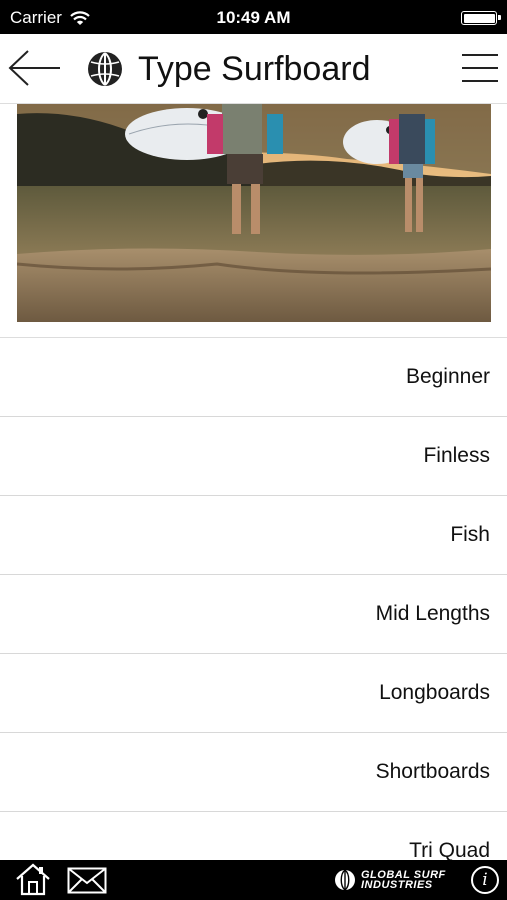  Describe the element at coordinates (397, 885) in the screenshot. I see `brand-line2: INDUSTRIES` at that location.